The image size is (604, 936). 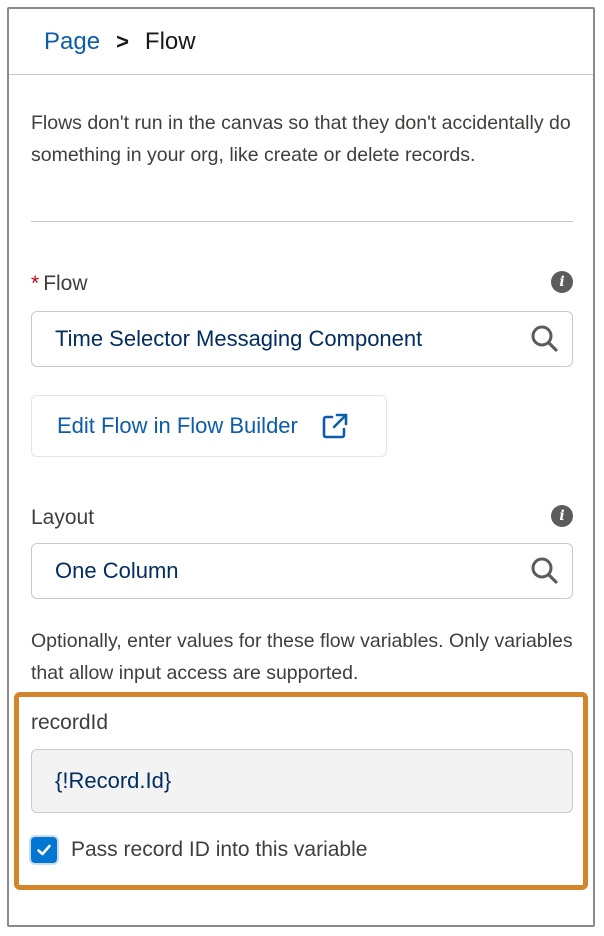 I want to click on pass-record-id-checkbox, so click(x=44, y=850).